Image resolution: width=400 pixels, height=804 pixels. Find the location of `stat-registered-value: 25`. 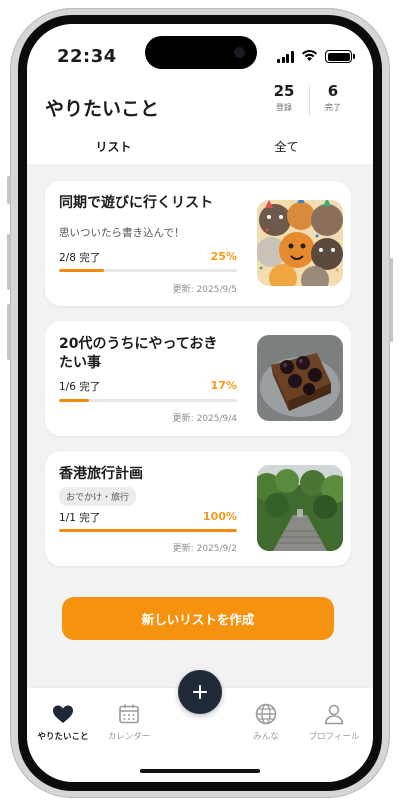

stat-registered-value: 25 is located at coordinates (284, 91).